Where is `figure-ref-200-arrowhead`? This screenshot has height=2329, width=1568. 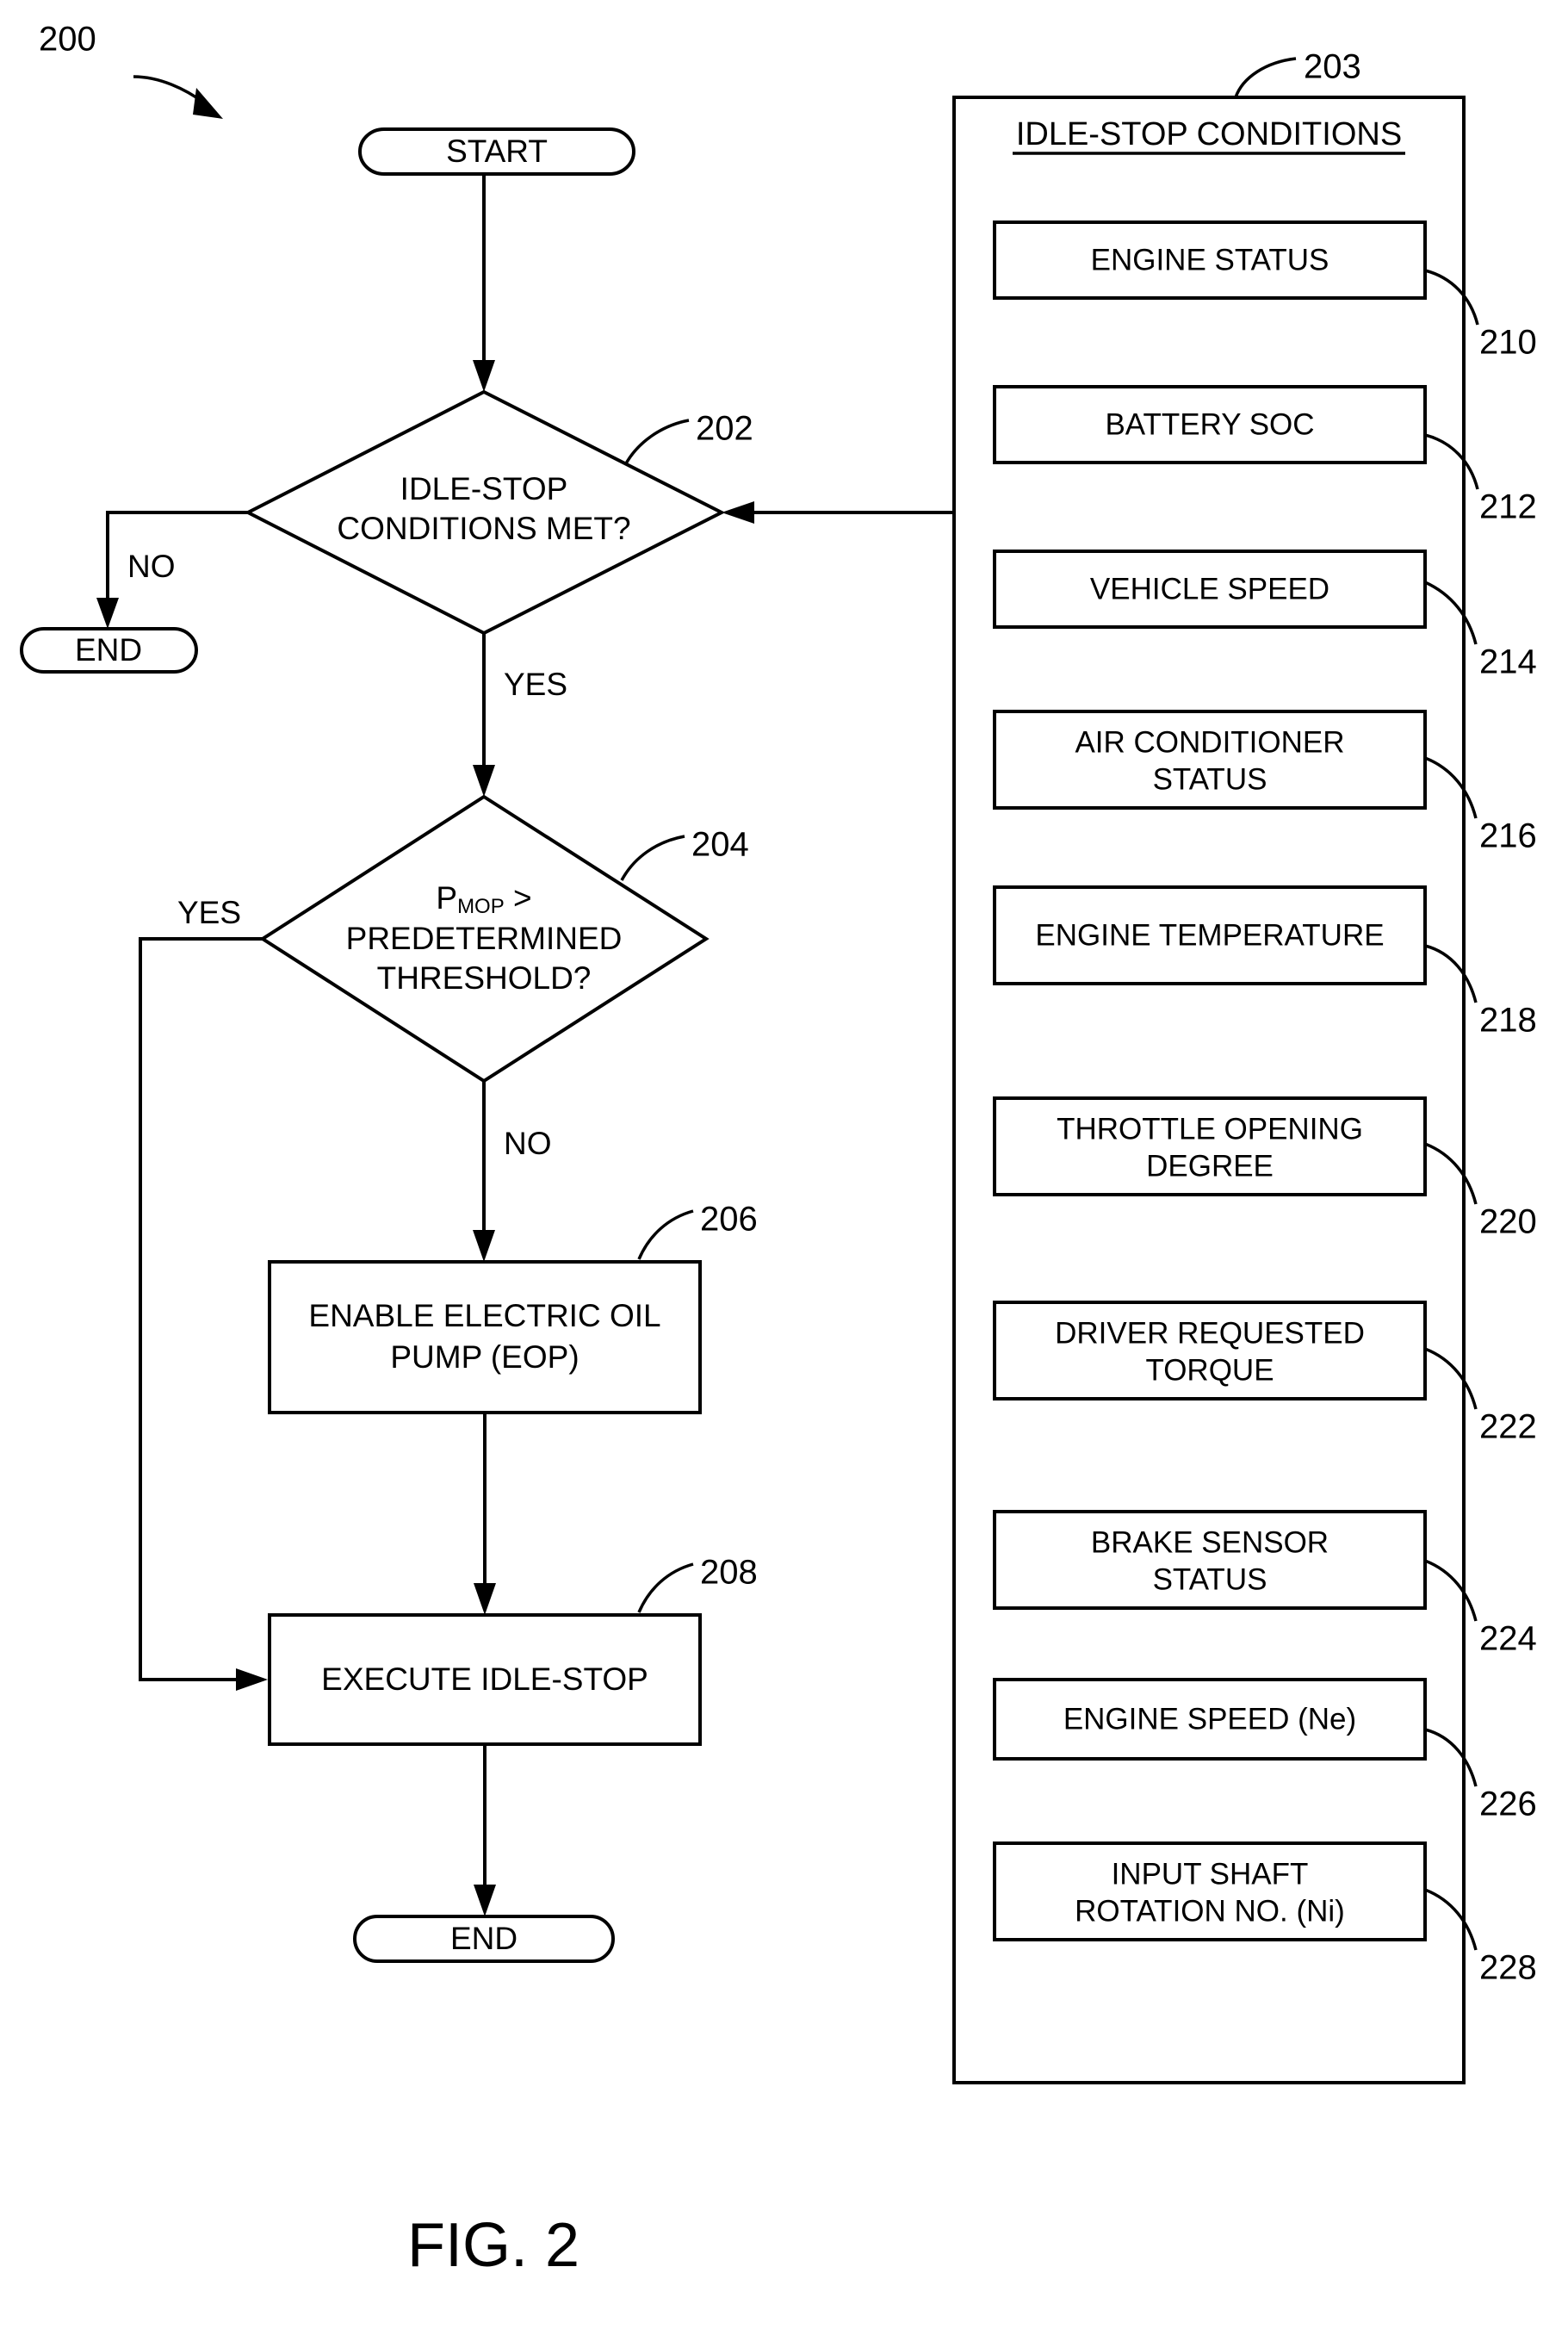 figure-ref-200-arrowhead is located at coordinates (208, 104).